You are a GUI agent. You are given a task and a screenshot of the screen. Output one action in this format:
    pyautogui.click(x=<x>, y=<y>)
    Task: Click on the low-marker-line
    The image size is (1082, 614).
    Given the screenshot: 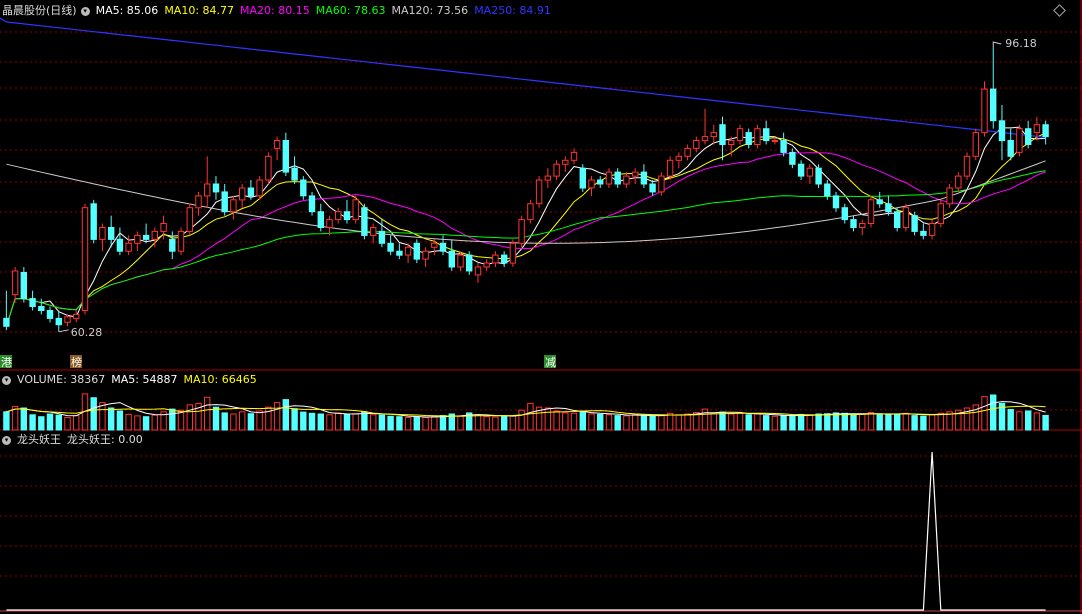 What is the action you would take?
    pyautogui.click(x=63, y=331)
    